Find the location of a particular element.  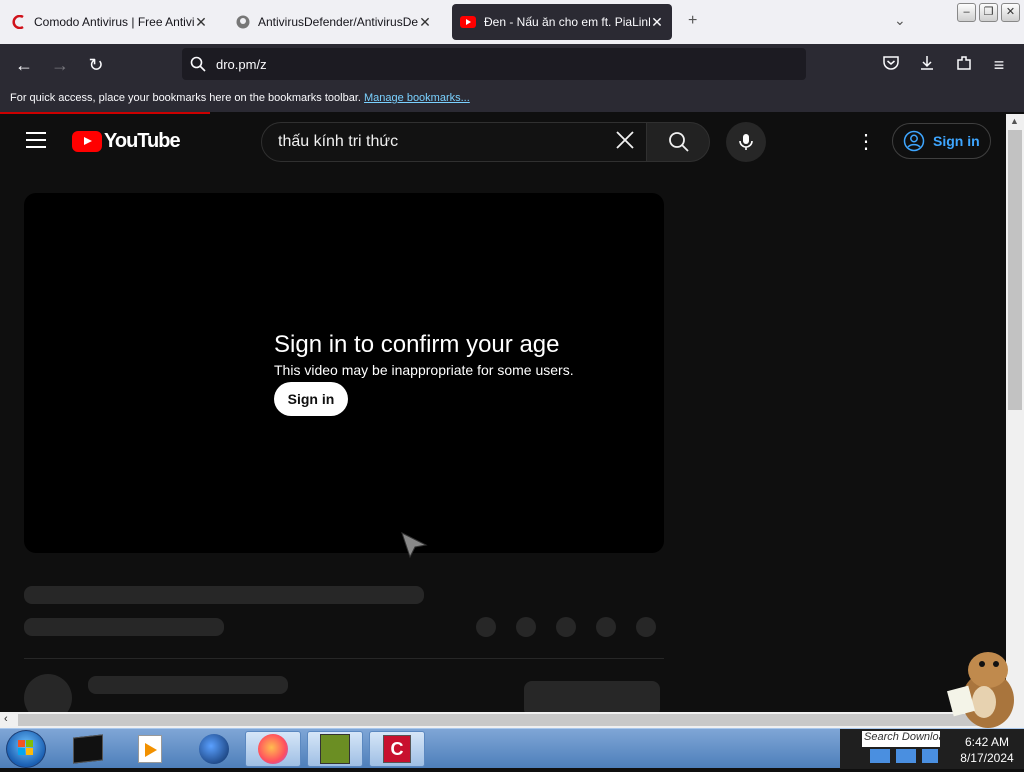

microphone-icon is located at coordinates (746, 142).